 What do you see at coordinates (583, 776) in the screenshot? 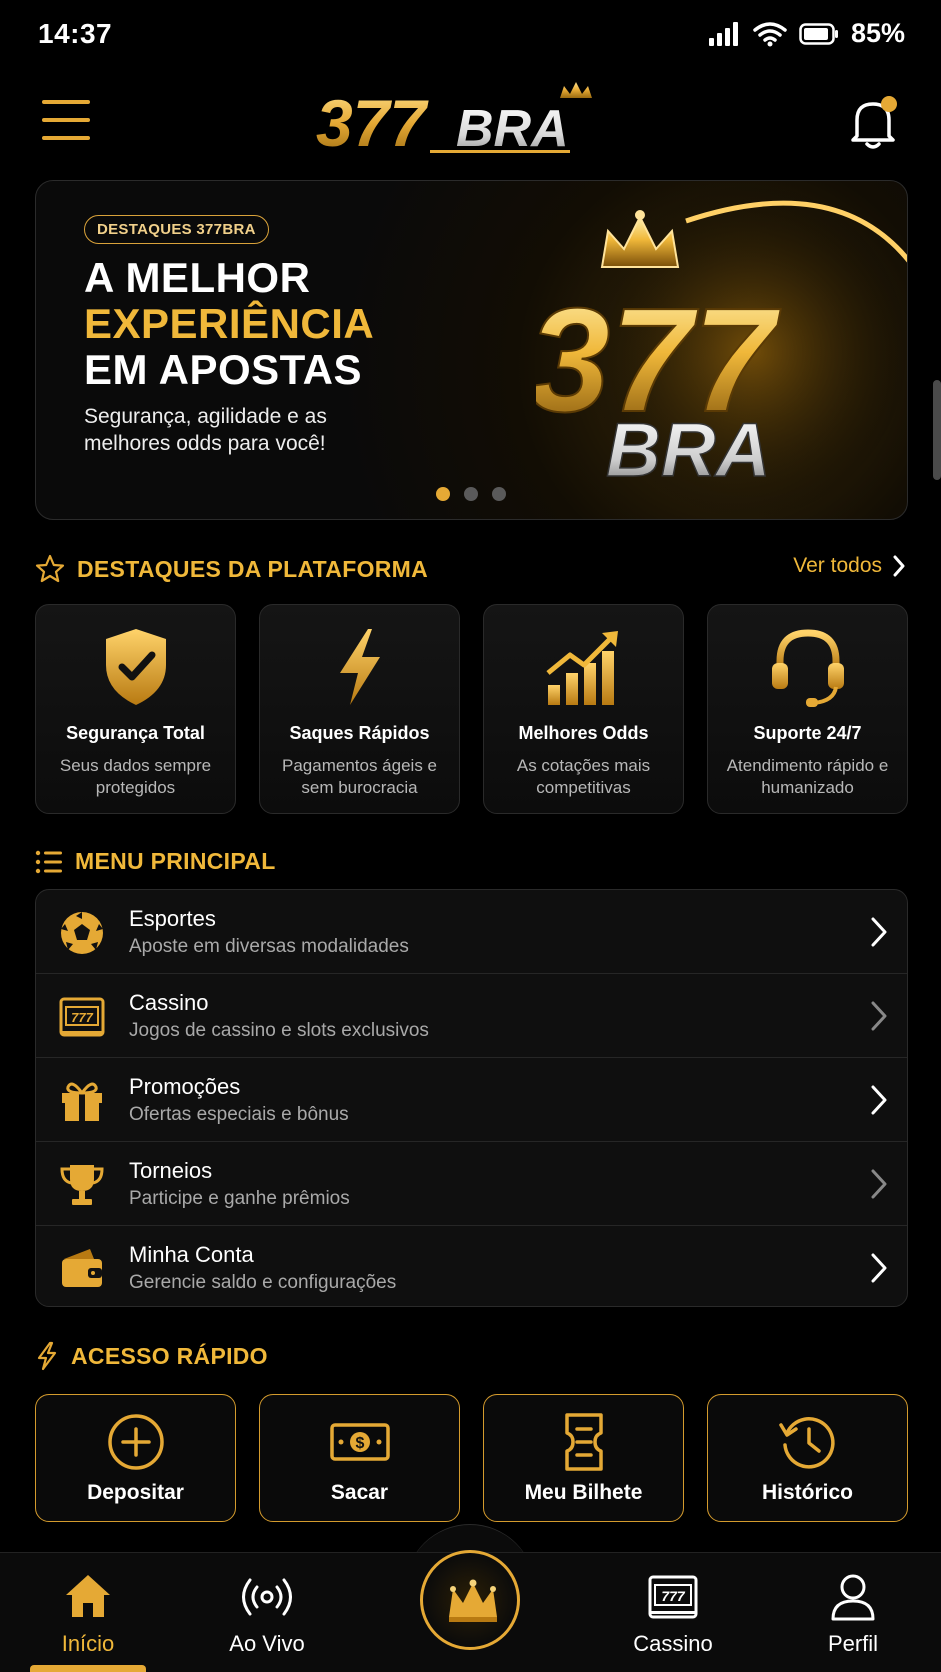
I see `feature-desc: As cotações mais competitivas` at bounding box center [583, 776].